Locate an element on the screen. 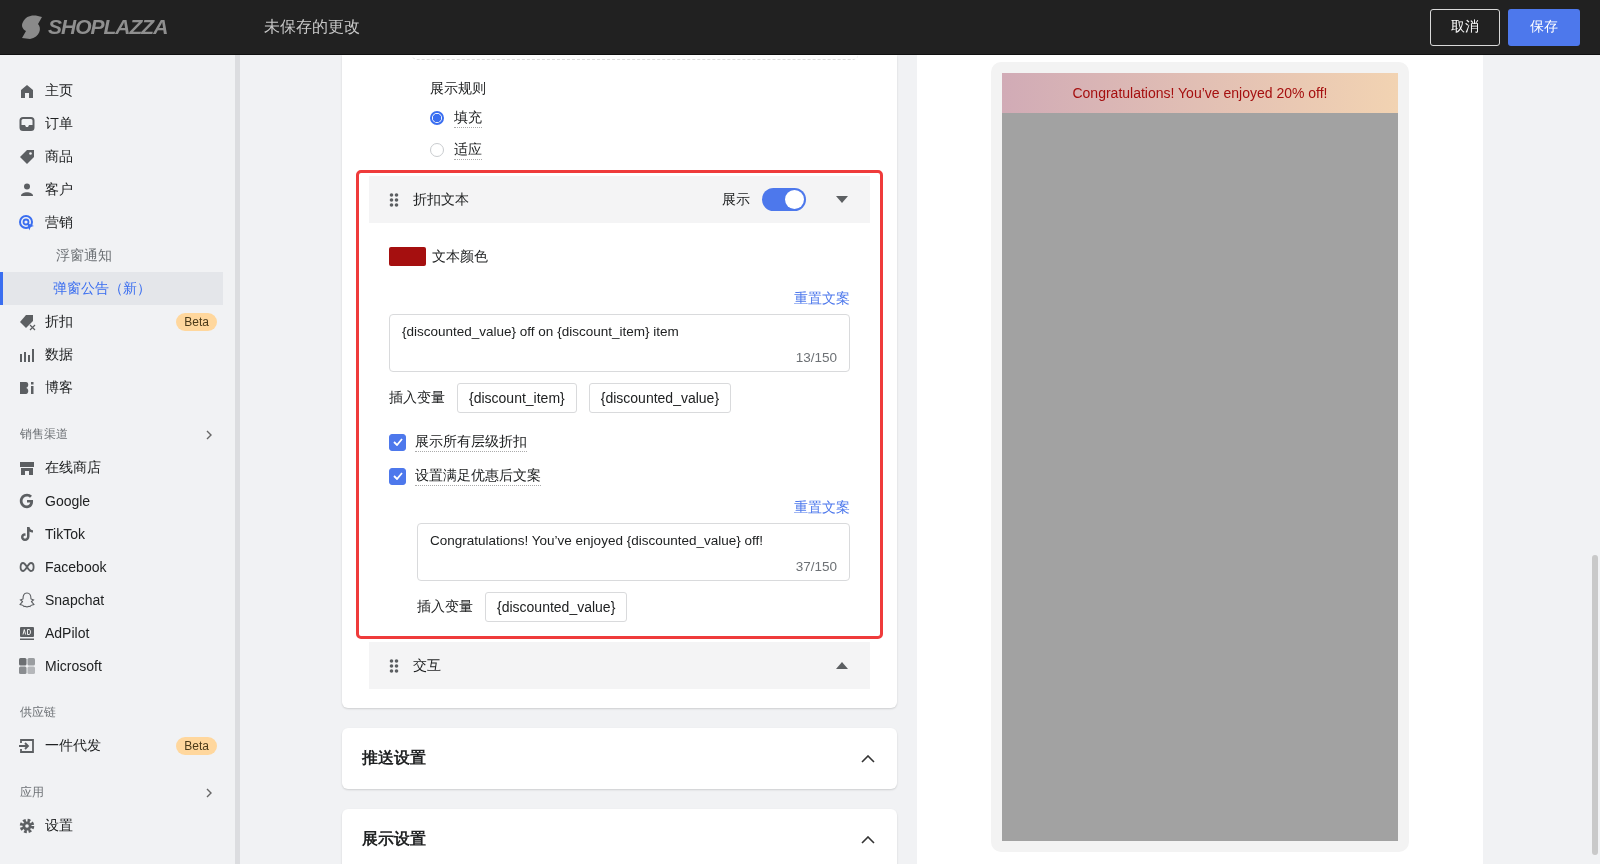  caret-down-icon is located at coordinates (842, 199).